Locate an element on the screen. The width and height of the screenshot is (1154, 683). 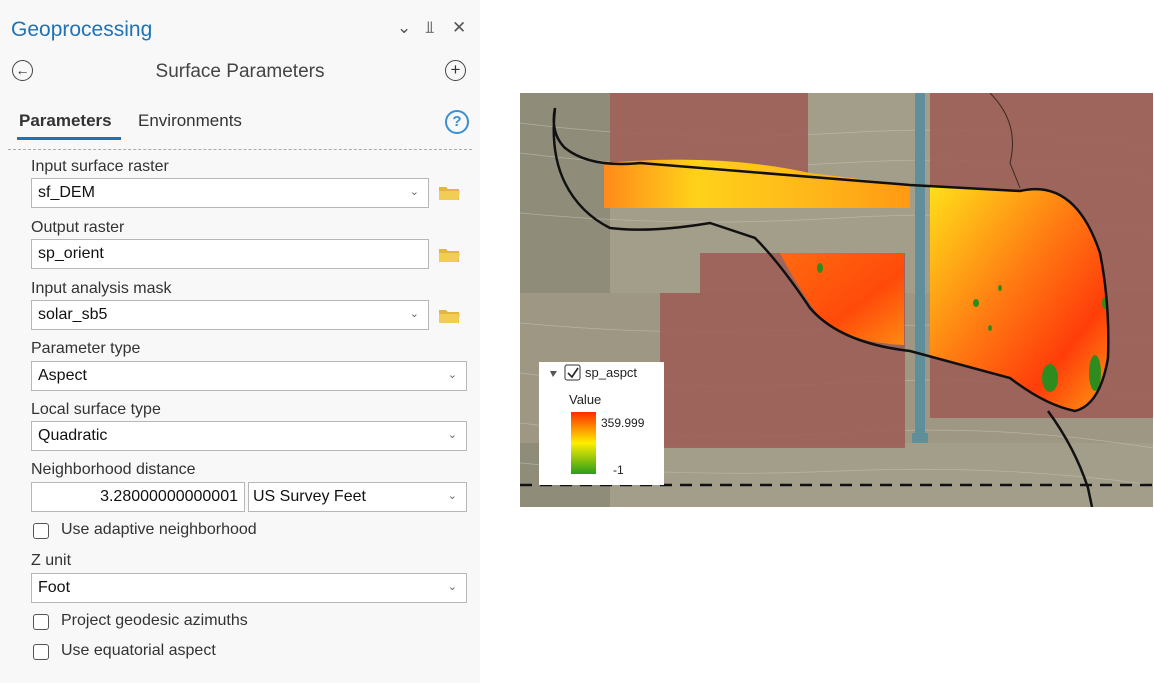
output-raster-input: sp_orient is located at coordinates (230, 254).